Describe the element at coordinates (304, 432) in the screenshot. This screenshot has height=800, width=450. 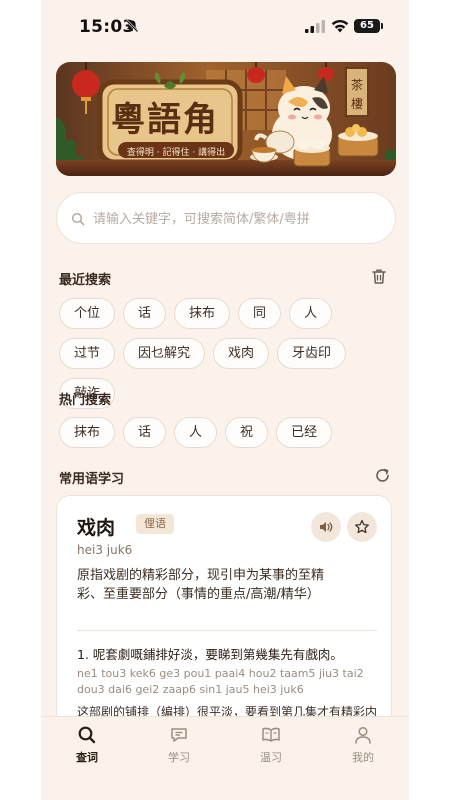
I see `hot-chip: 已经` at that location.